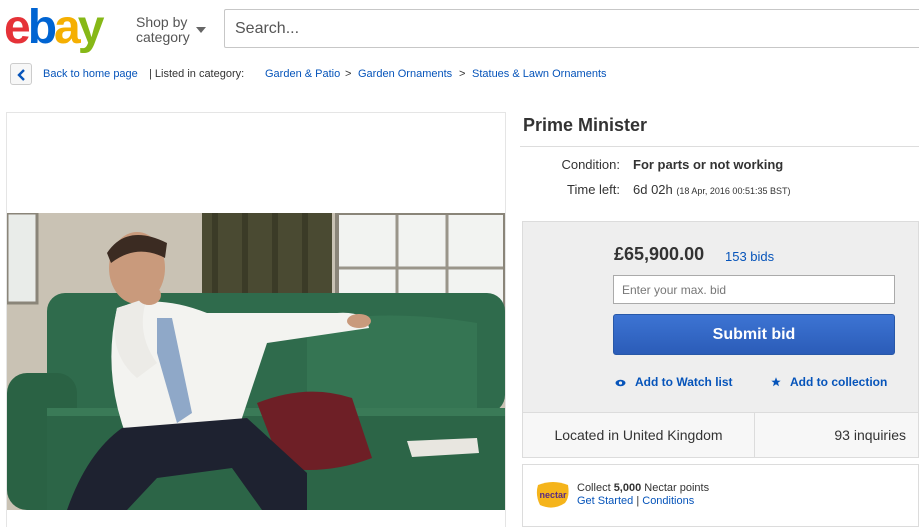  What do you see at coordinates (653, 189) in the screenshot?
I see `time-left-value: 6d 02h` at bounding box center [653, 189].